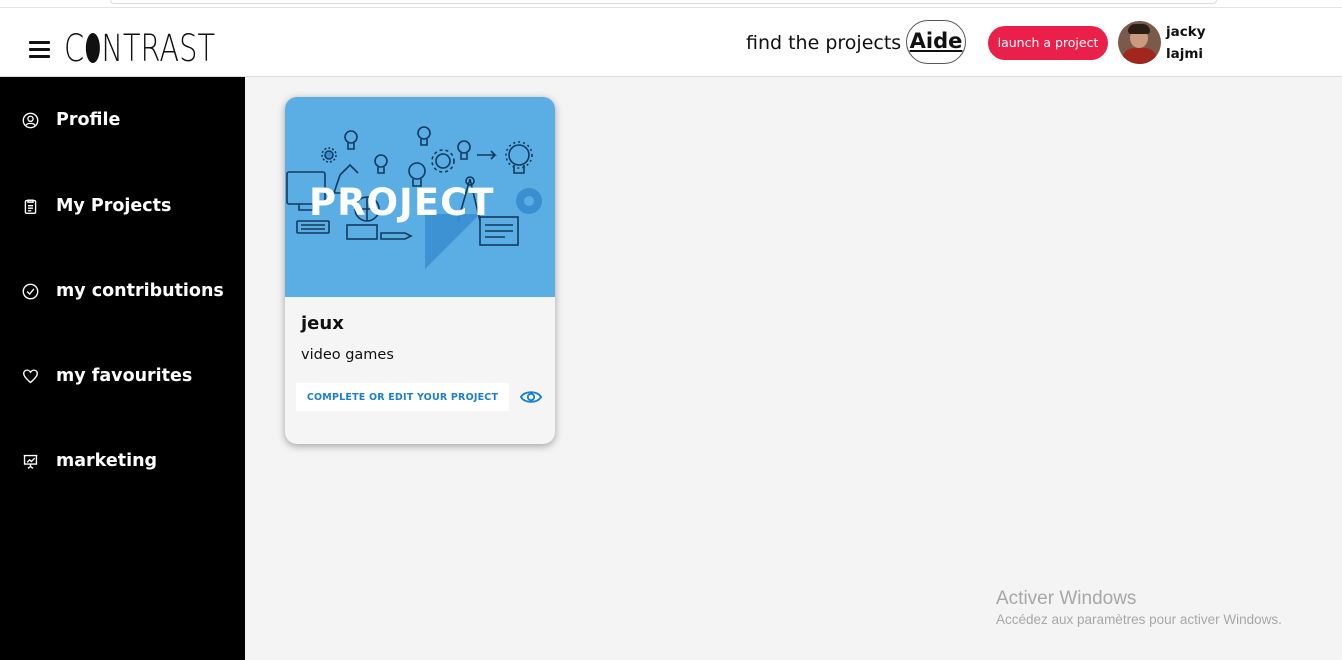 This screenshot has width=1342, height=660. I want to click on sidebar-item-label: My Projects, so click(114, 206).